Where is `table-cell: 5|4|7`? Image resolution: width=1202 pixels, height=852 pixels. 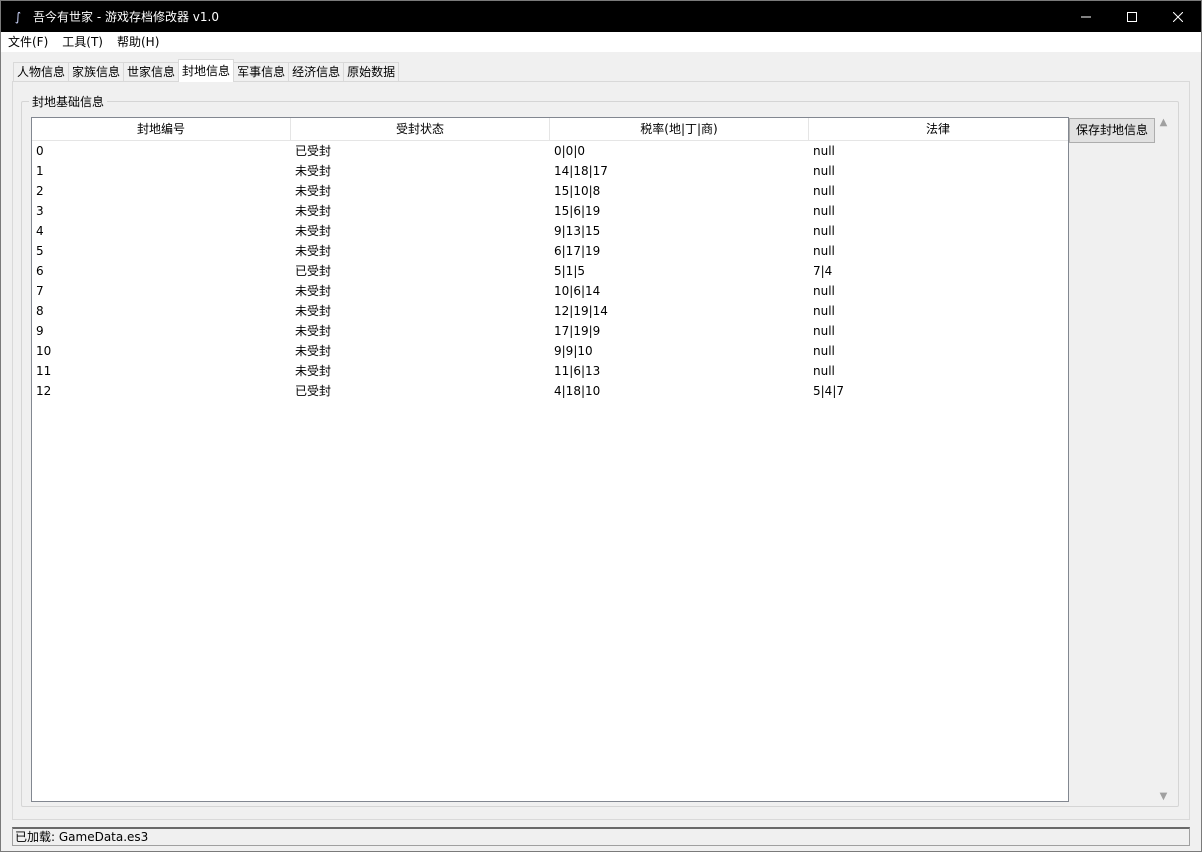
table-cell: 5|4|7 is located at coordinates (828, 391).